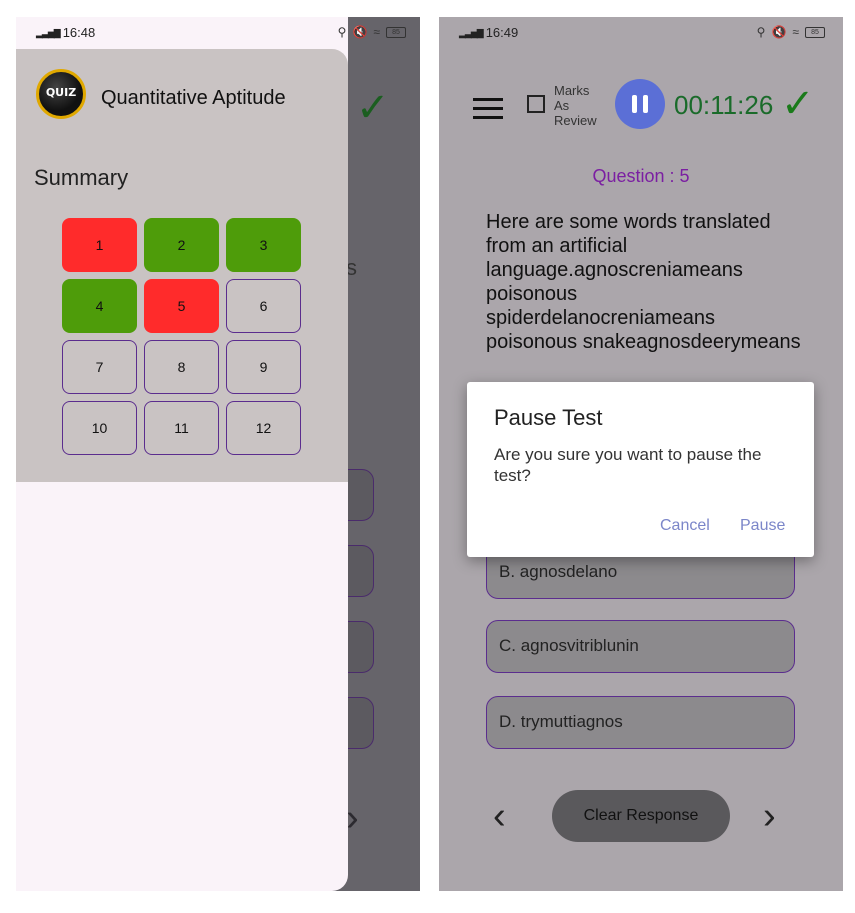 This screenshot has height=913, width=855. I want to click on summary-heading: Summary, so click(81, 177).